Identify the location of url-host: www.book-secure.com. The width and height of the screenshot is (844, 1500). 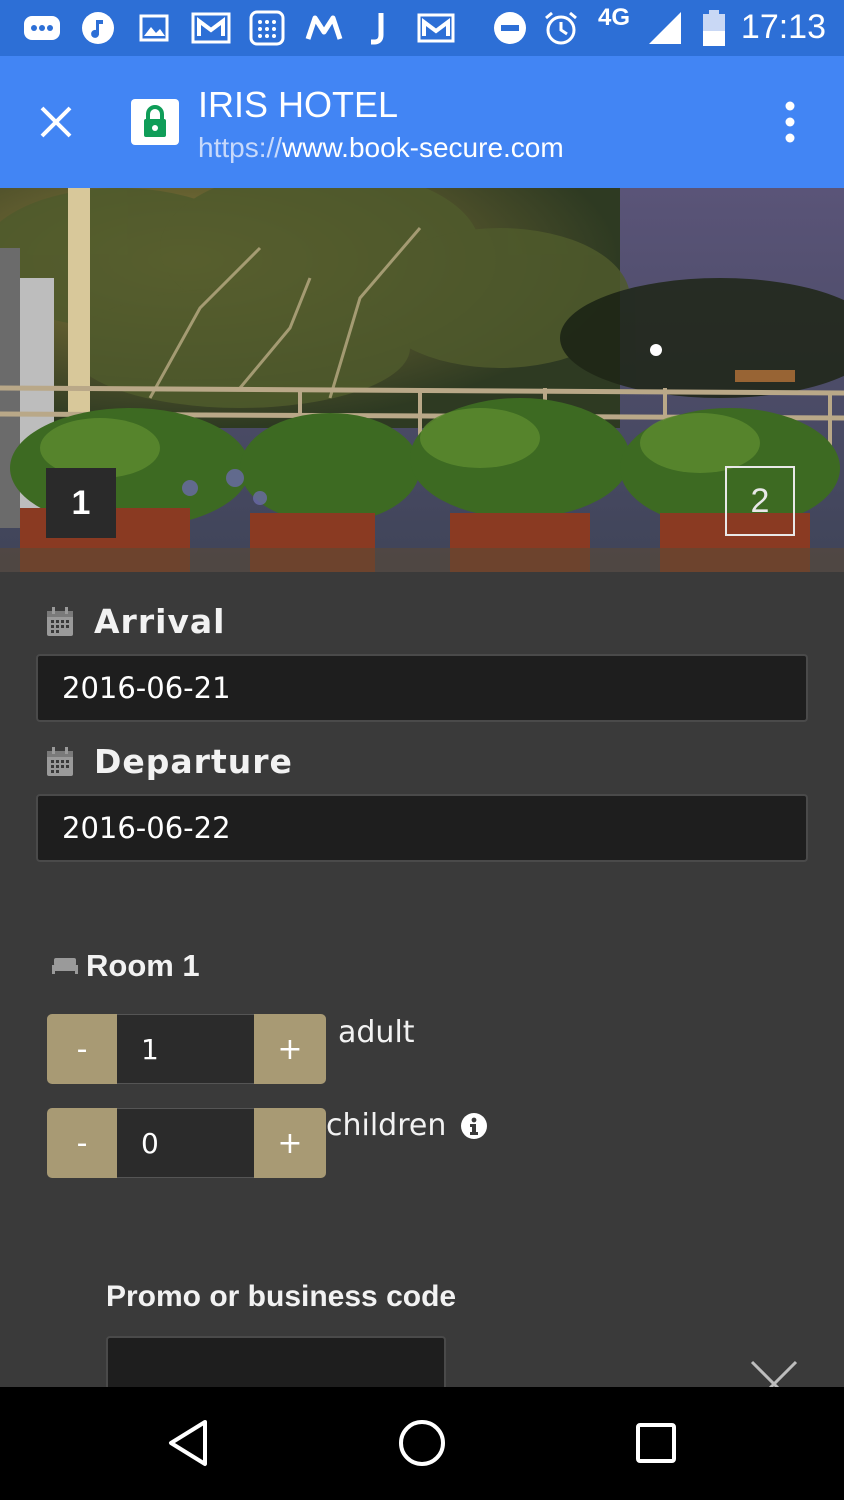
(423, 147).